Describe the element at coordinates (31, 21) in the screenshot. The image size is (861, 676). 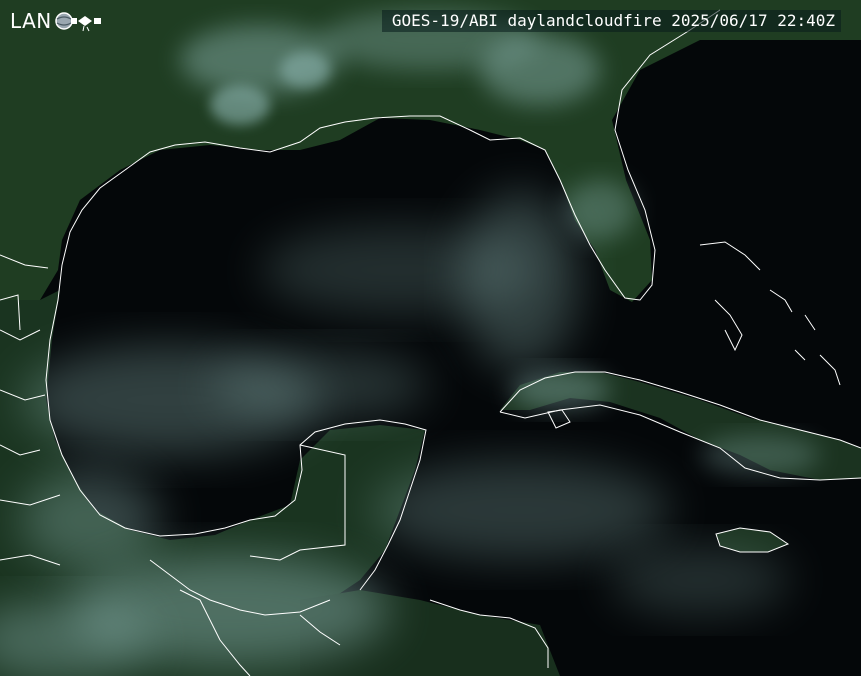
I see `logo-text: LAN` at that location.